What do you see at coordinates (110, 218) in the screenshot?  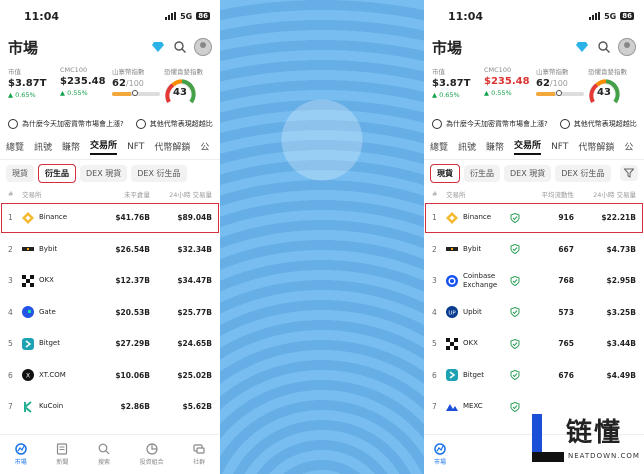 I see `table-row: 1 Binance $41.76B $89.04B` at bounding box center [110, 218].